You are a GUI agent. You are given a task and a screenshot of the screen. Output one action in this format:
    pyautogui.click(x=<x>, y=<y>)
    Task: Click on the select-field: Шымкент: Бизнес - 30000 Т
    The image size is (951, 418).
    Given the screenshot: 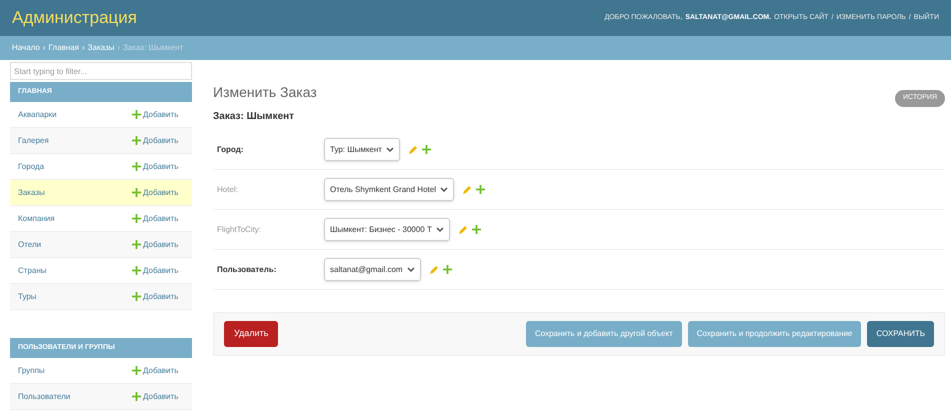 What is the action you would take?
    pyautogui.click(x=387, y=229)
    